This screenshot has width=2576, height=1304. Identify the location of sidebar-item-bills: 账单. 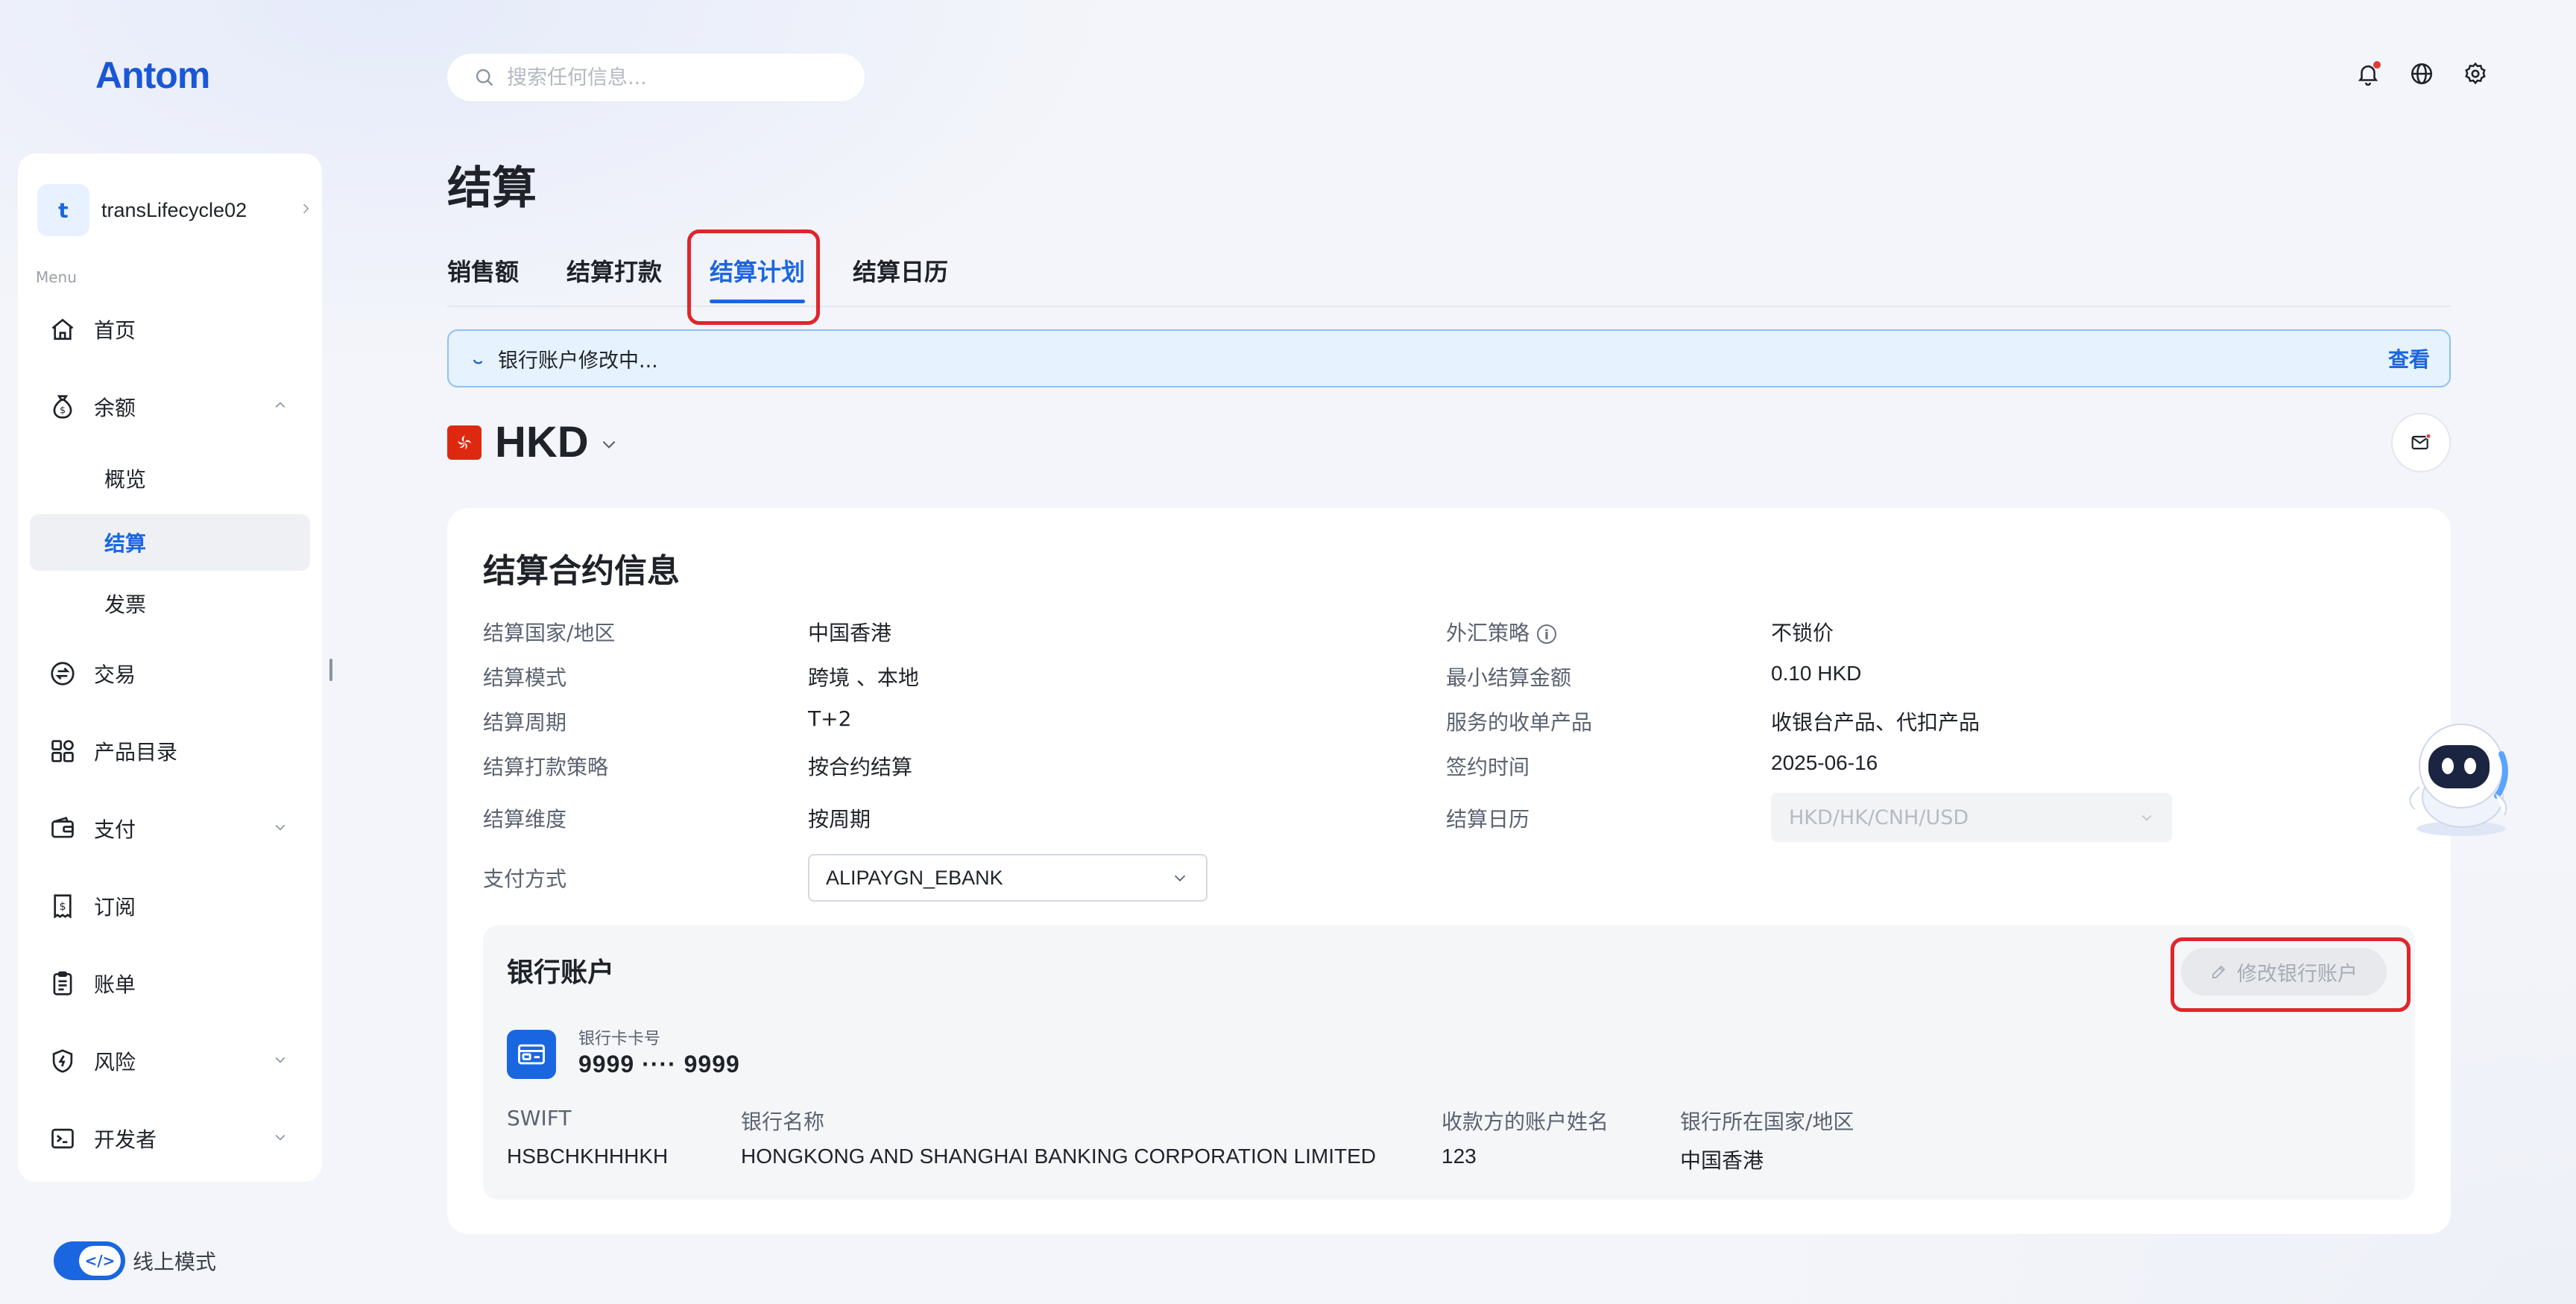
(170, 983).